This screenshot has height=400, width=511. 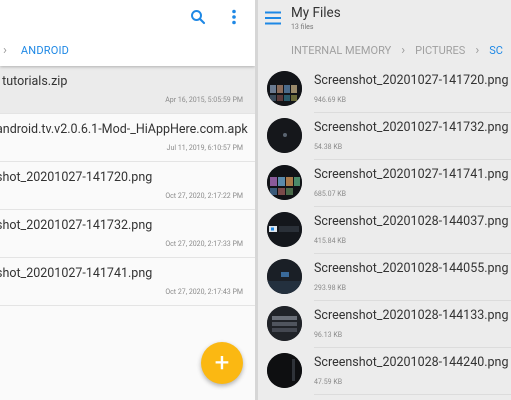 I want to click on breadcrumb-internal-memory: INTERNAL MEMORY, so click(x=341, y=50).